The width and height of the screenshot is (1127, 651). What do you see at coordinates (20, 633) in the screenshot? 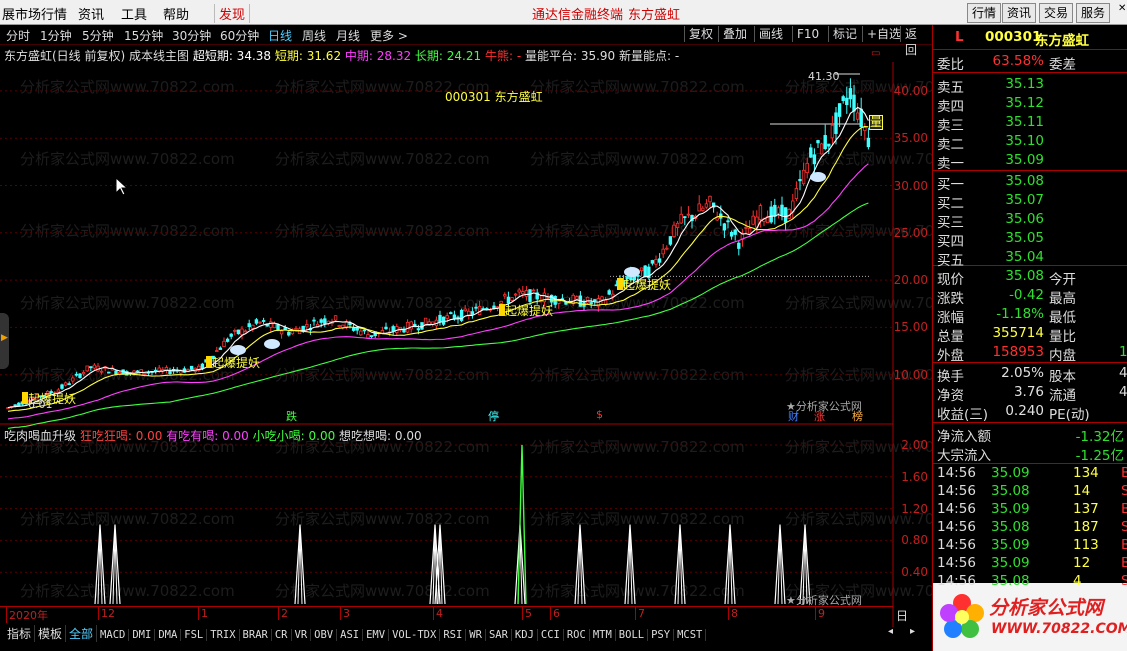
I see `indicator-tab-指标: 指标` at bounding box center [20, 633].